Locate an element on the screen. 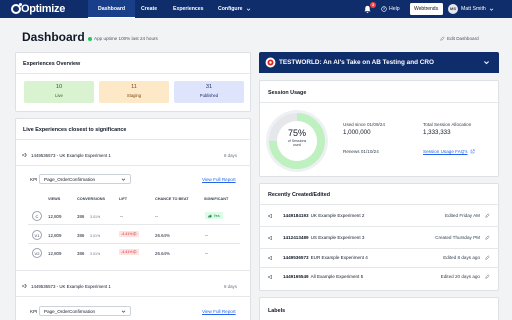  nav-create: Create is located at coordinates (149, 9).